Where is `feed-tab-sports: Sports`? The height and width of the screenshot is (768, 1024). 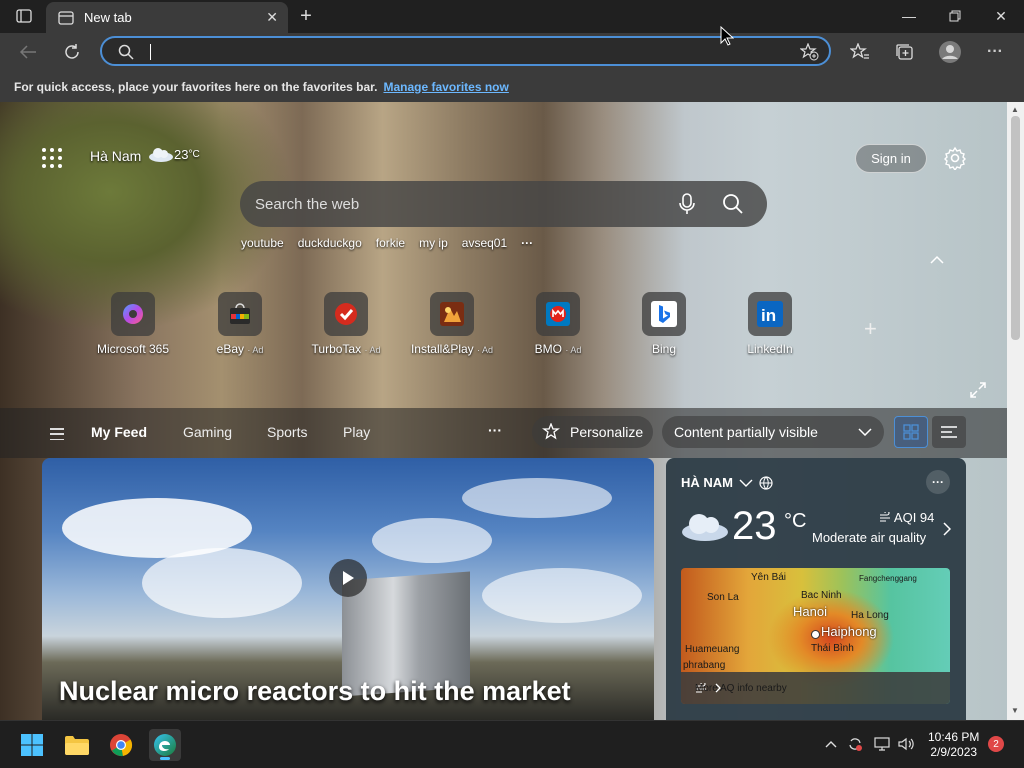
feed-tab-sports: Sports is located at coordinates (287, 432).